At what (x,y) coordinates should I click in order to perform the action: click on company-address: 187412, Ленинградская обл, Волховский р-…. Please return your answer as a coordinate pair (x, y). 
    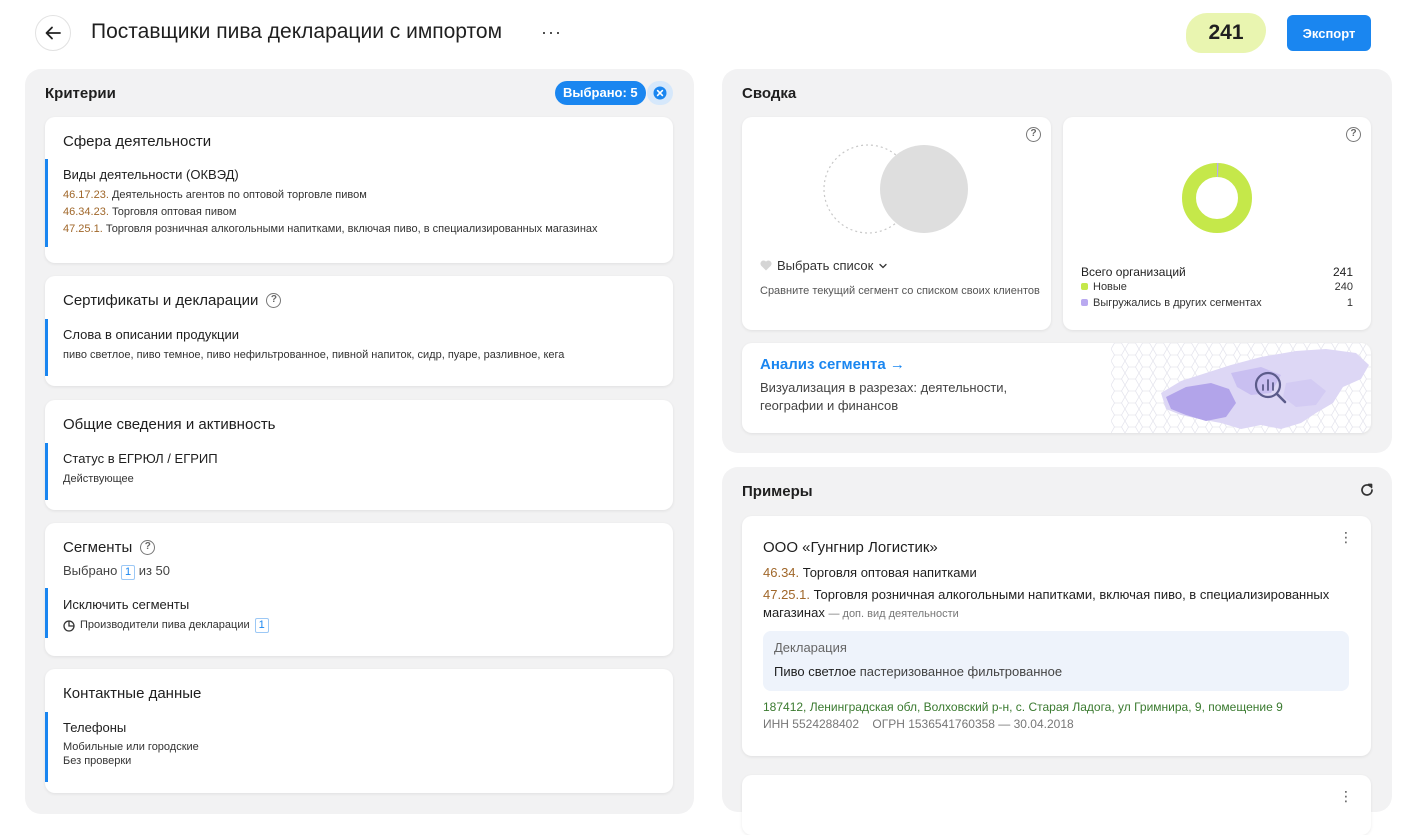
    Looking at the image, I should click on (1023, 707).